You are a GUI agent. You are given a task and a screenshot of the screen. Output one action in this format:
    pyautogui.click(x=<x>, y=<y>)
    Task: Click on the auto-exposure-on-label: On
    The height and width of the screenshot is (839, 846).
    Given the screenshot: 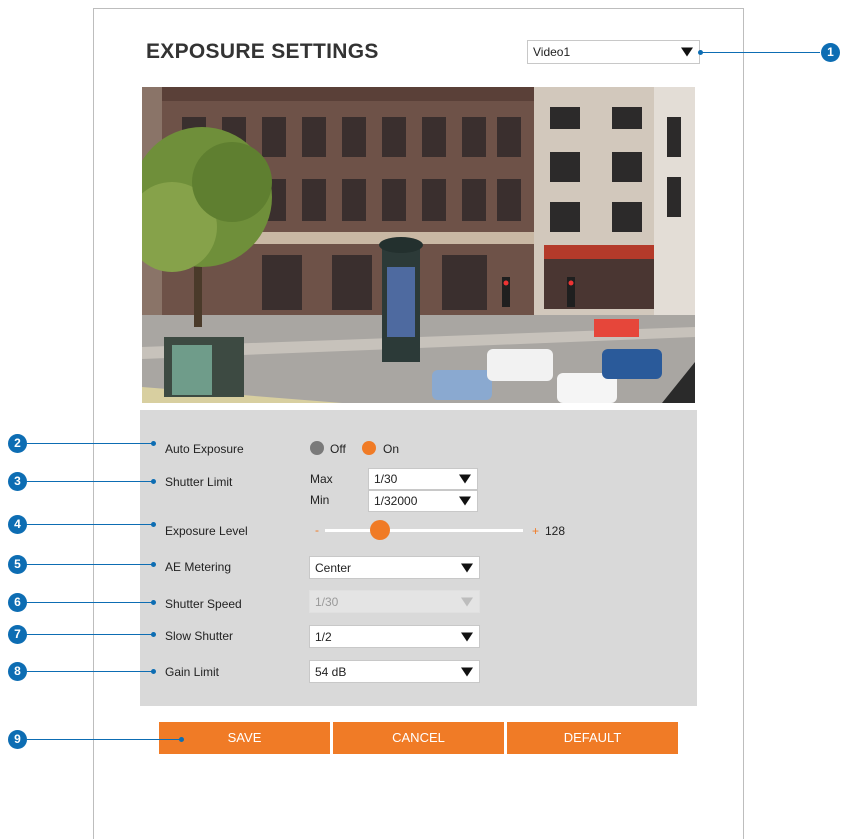 What is the action you would take?
    pyautogui.click(x=391, y=449)
    